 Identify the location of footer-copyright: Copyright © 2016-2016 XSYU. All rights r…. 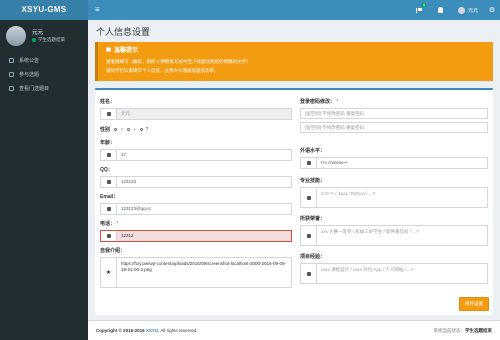
(147, 330).